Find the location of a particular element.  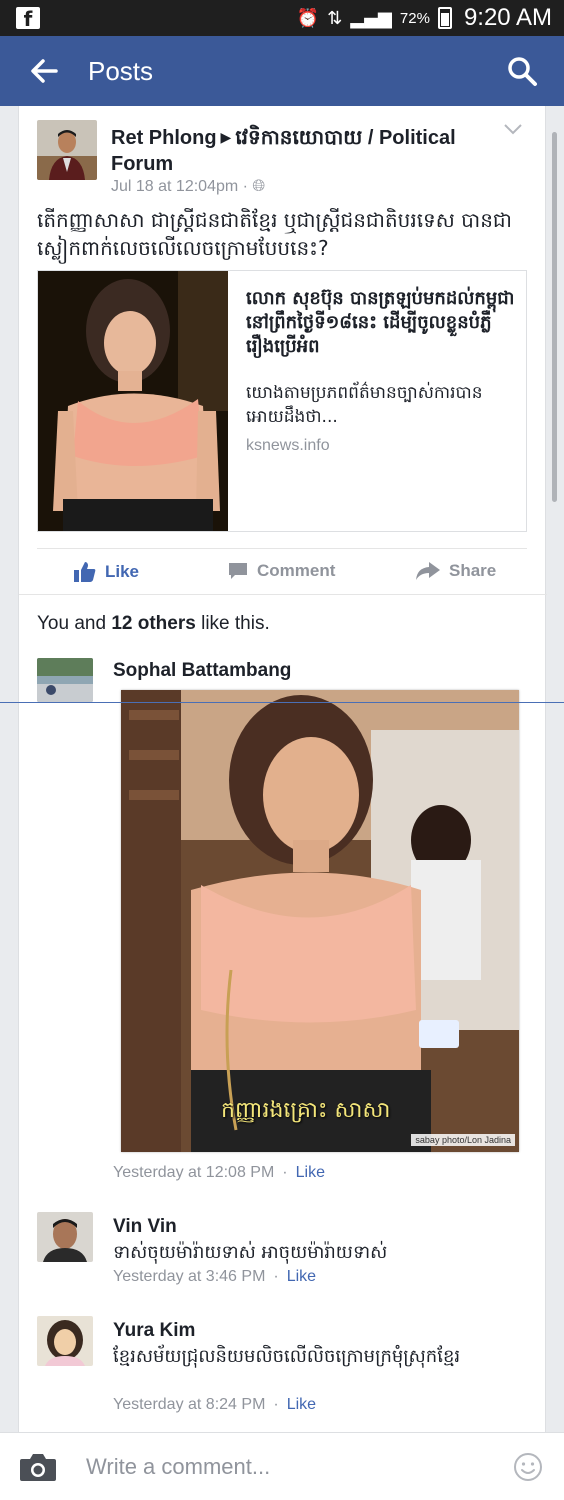

comment-composer is located at coordinates (282, 1466).